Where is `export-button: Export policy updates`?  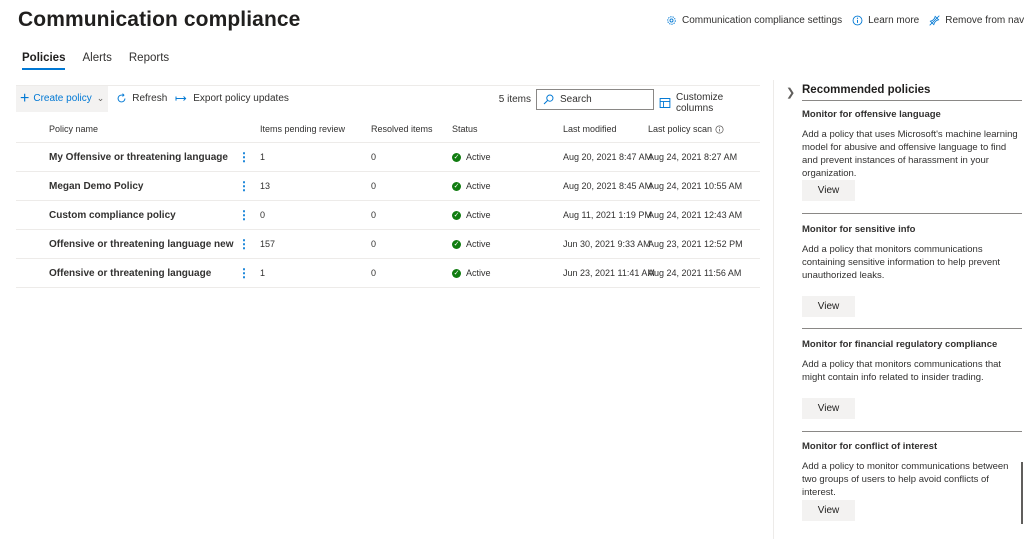
export-button: Export policy updates is located at coordinates (232, 98).